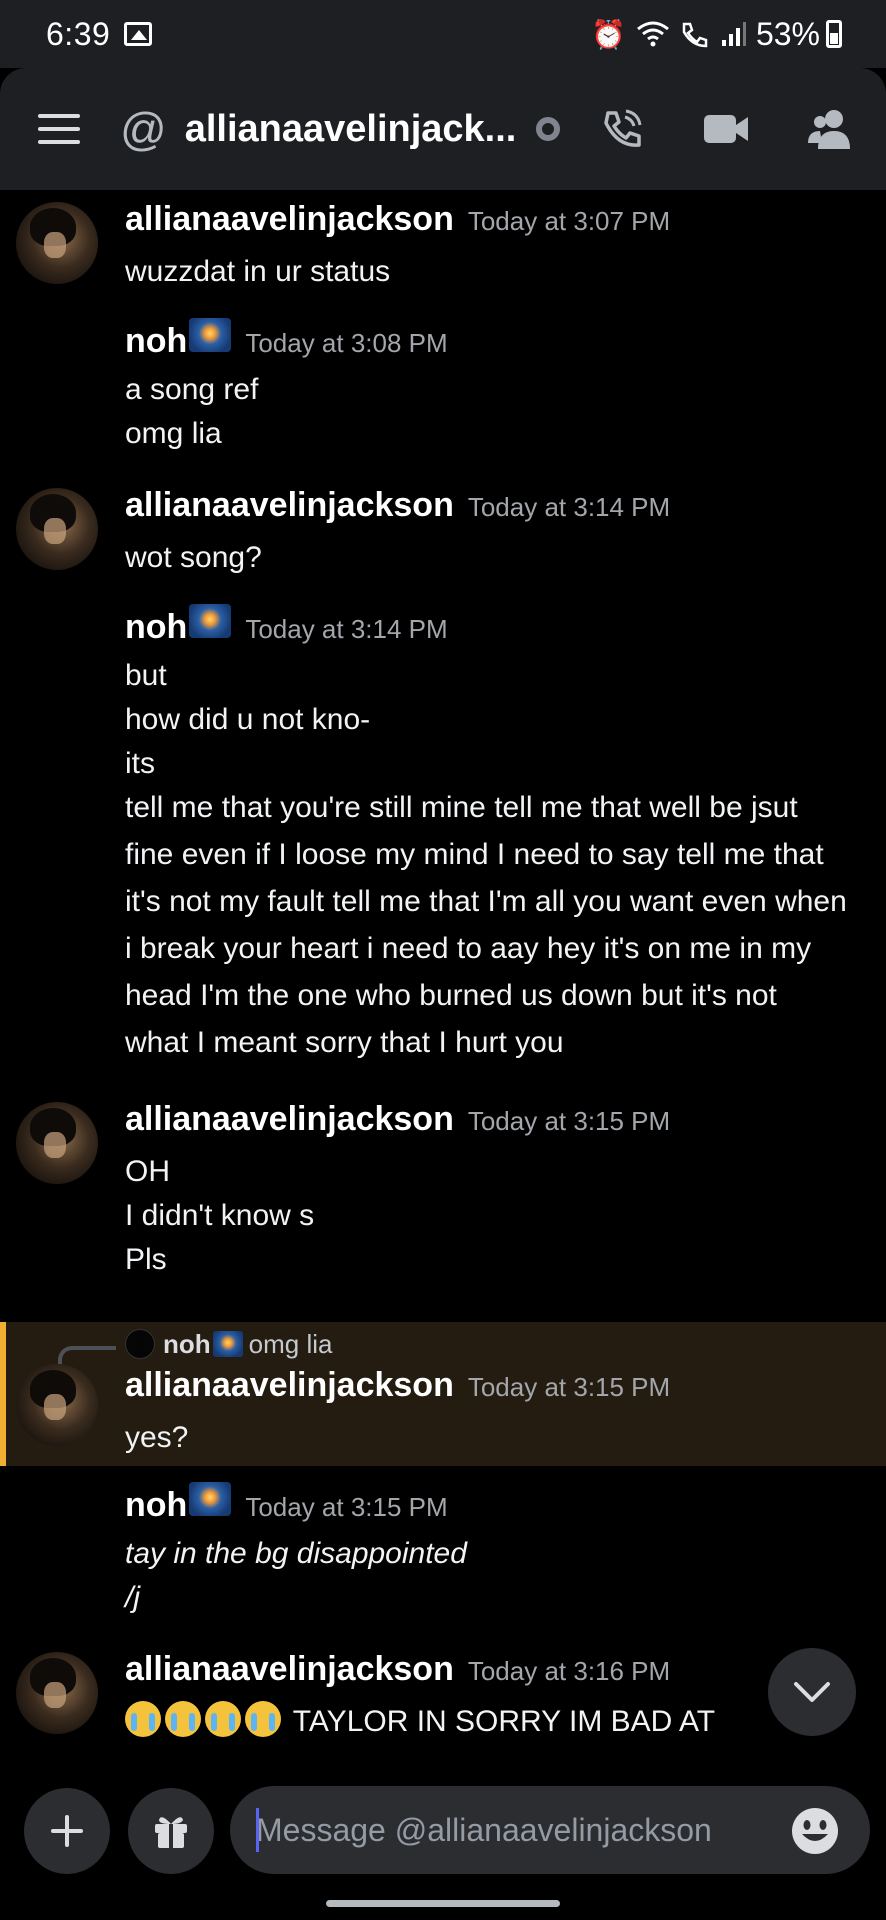 This screenshot has width=886, height=1920. I want to click on reply-reference: noh omg lia, so click(446, 1344).